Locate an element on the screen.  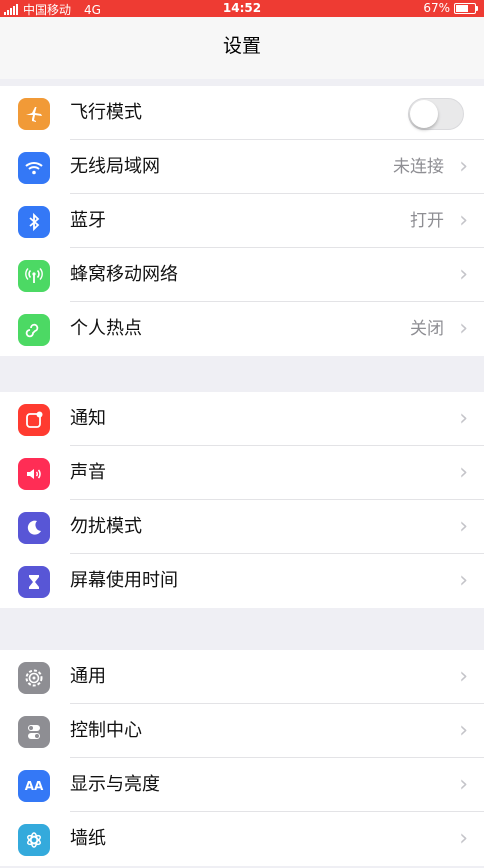
hourglass-icon is located at coordinates (34, 582).